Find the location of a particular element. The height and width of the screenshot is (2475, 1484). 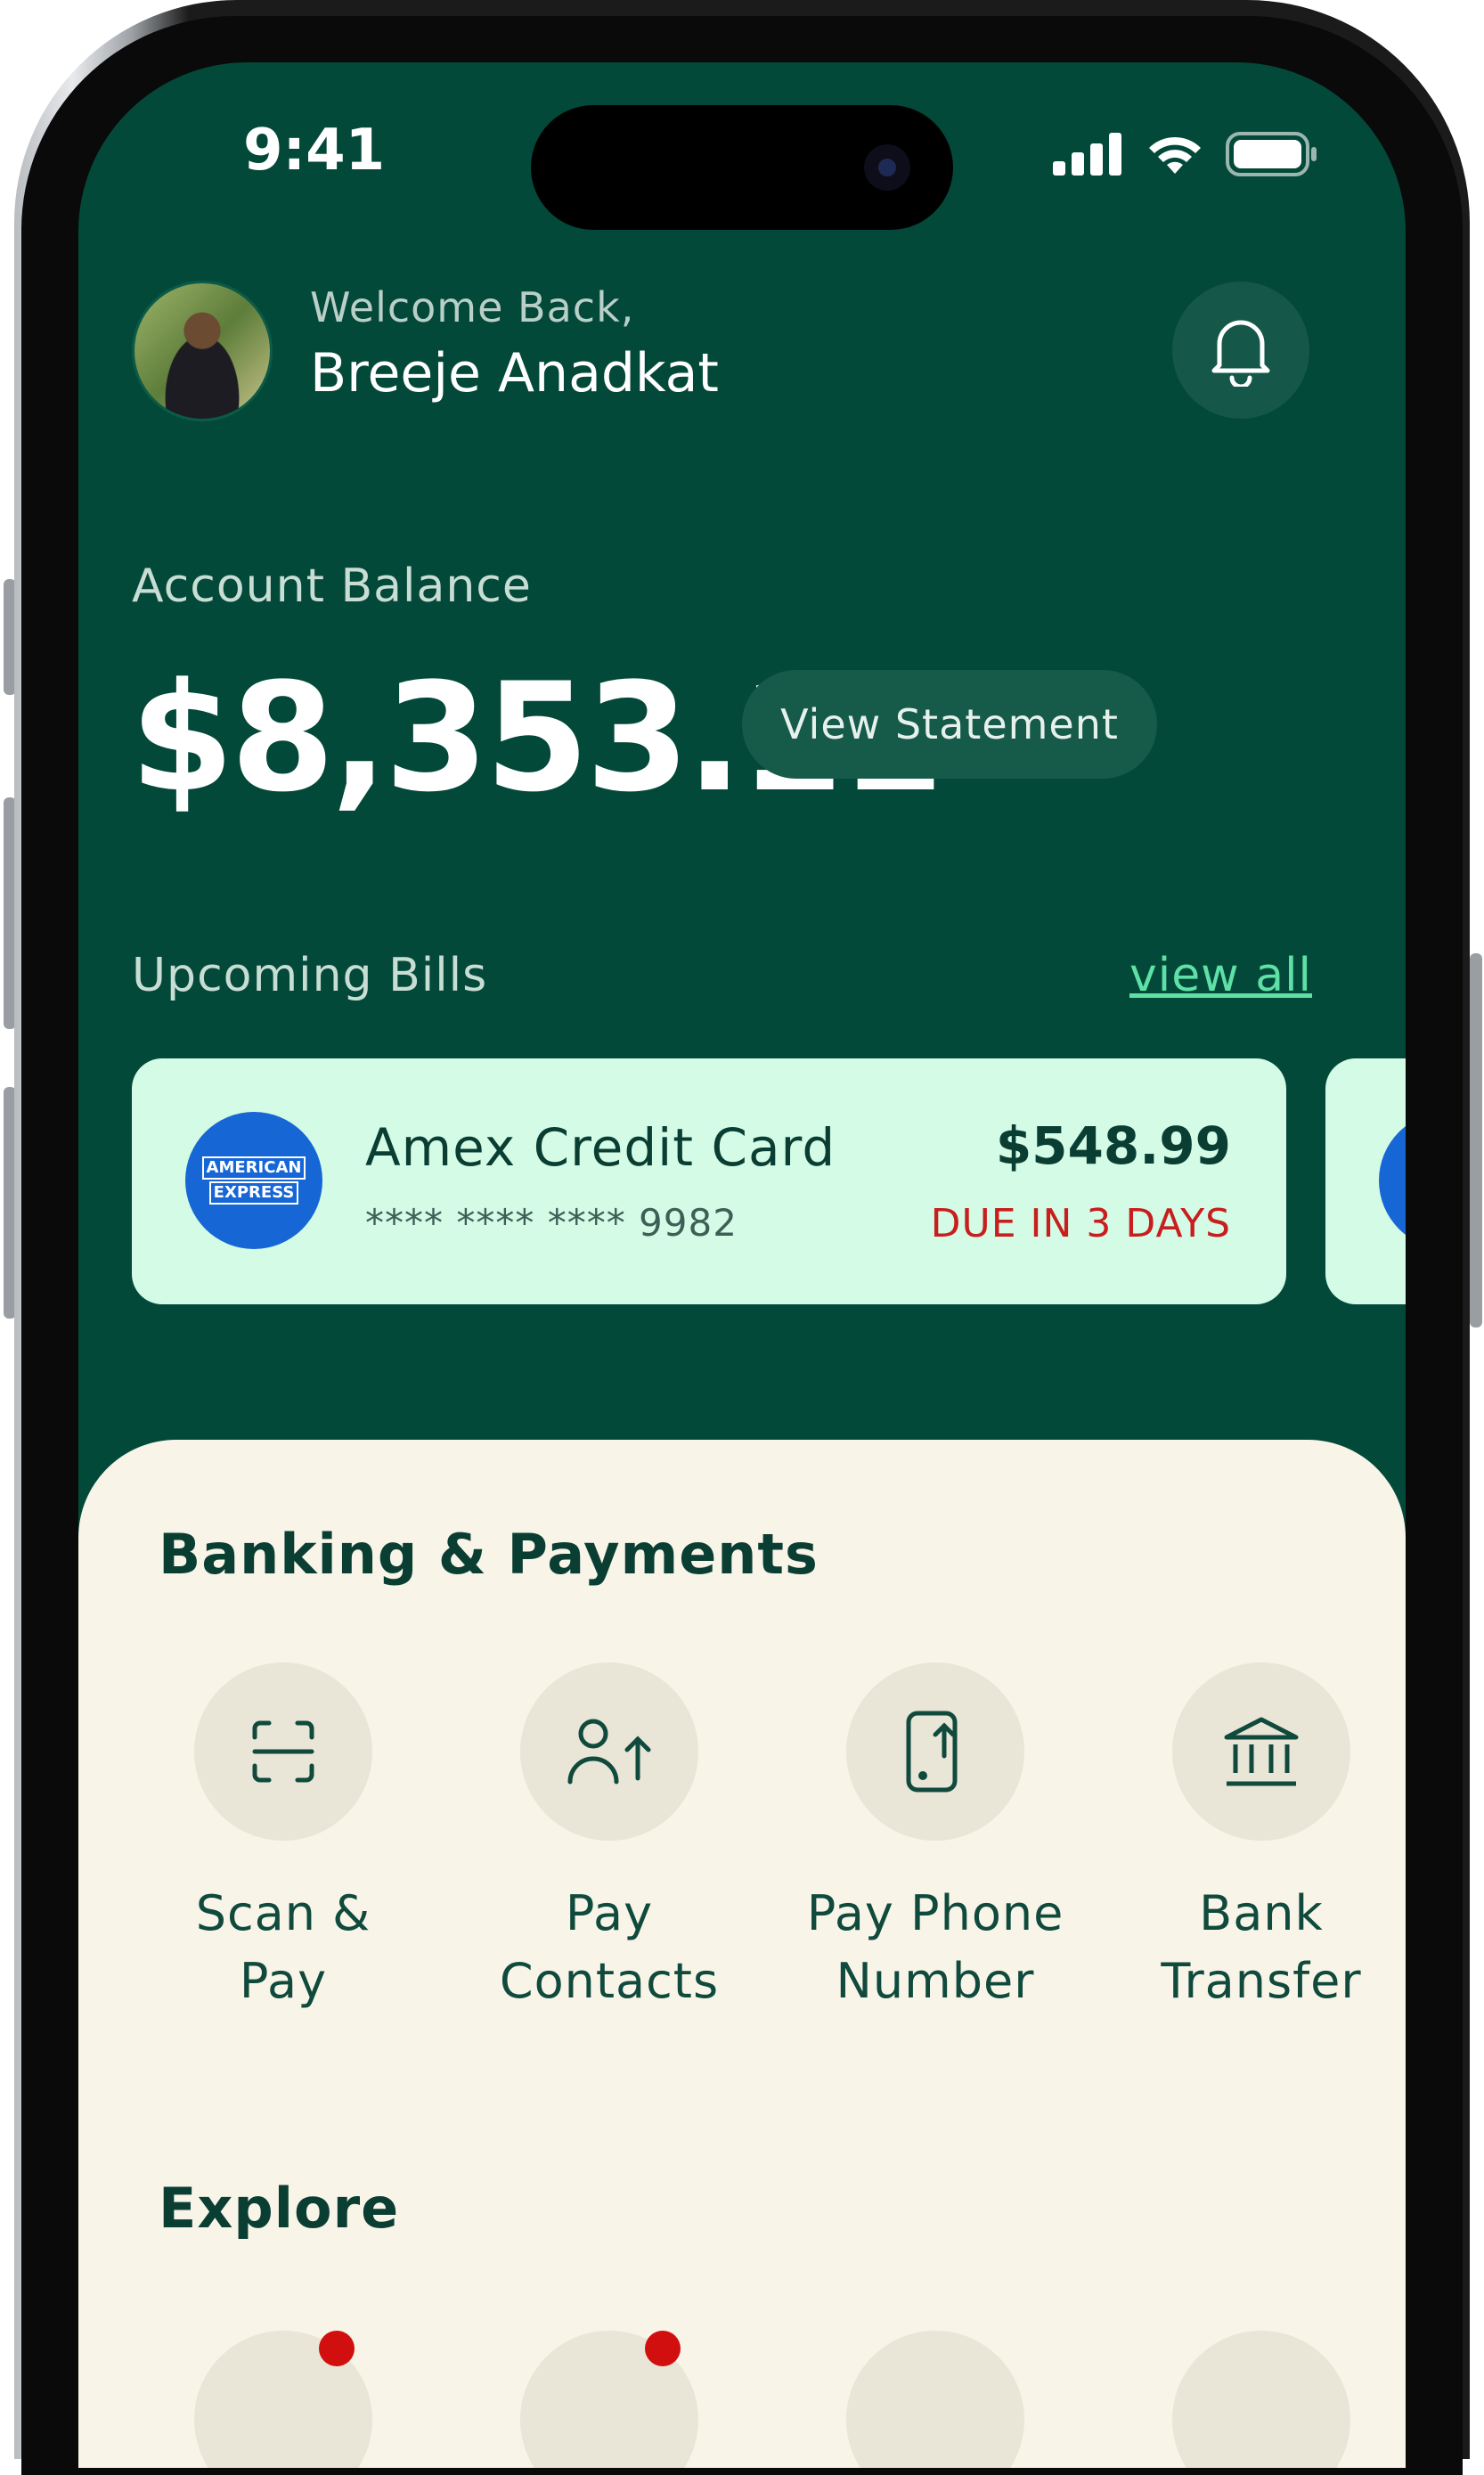

scan-pay-button: Scan & Pay is located at coordinates (283, 1838).